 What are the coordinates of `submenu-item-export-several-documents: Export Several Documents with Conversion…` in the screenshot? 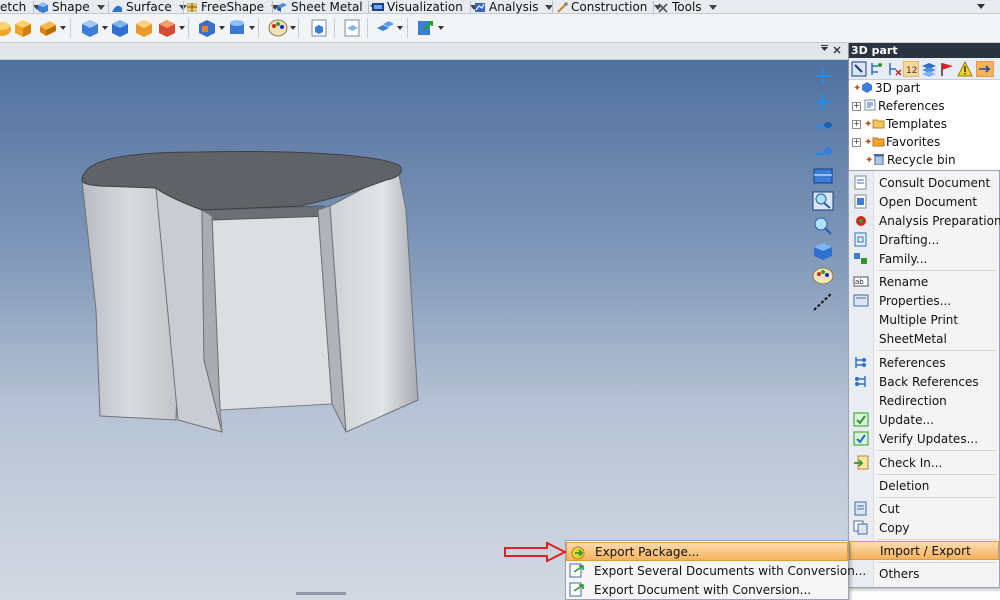 It's located at (716, 570).